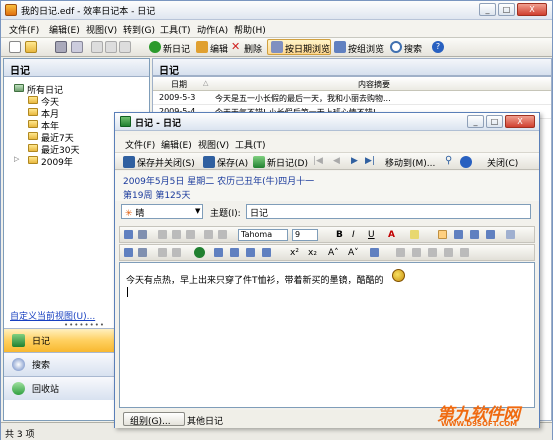 Image resolution: width=553 pixels, height=440 pixels. What do you see at coordinates (490, 234) in the screenshot?
I see `justify-icon` at bounding box center [490, 234].